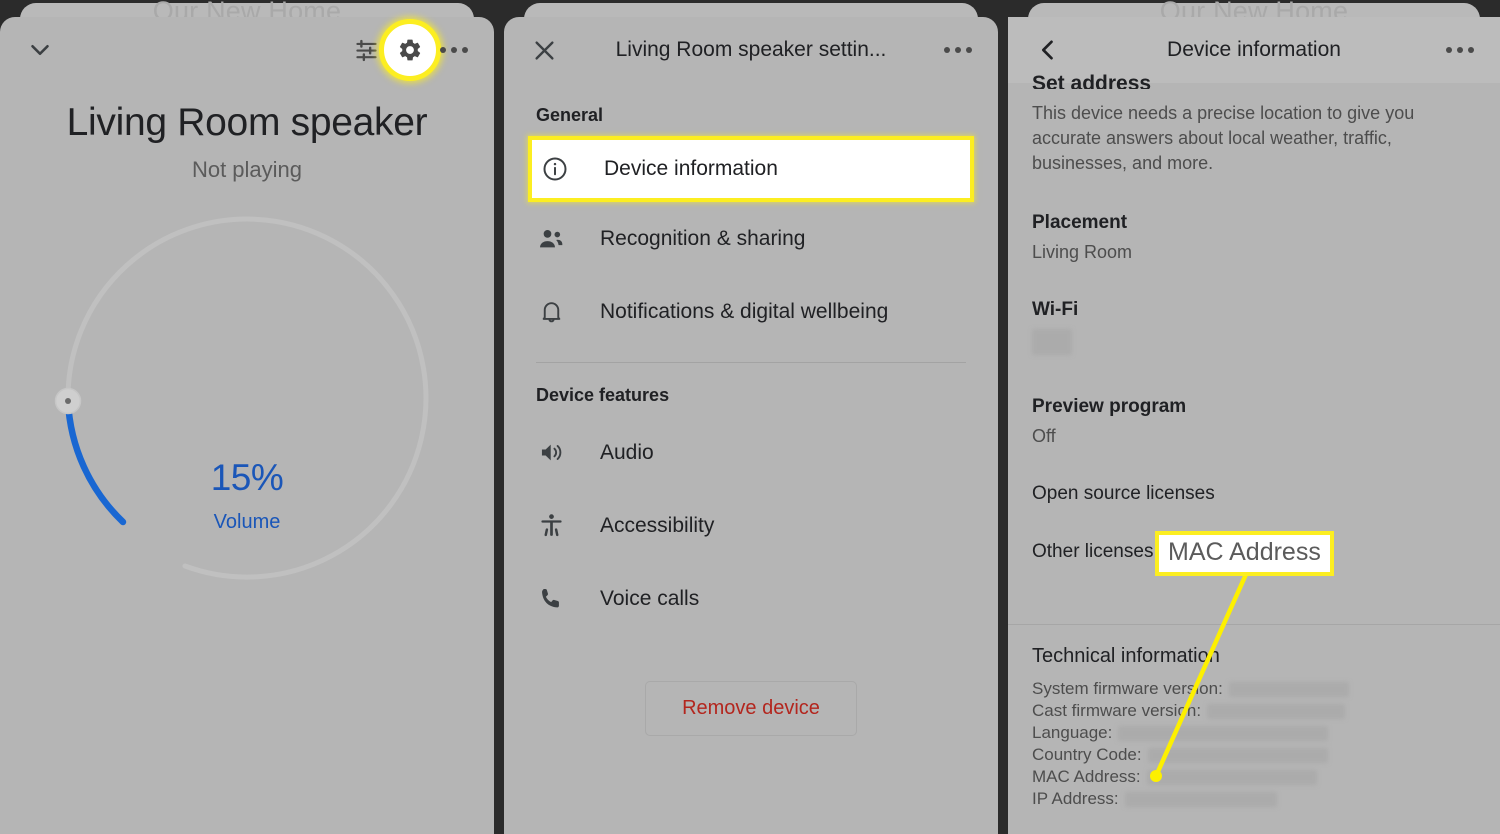  I want to click on playback-status: Not playing, so click(247, 169).